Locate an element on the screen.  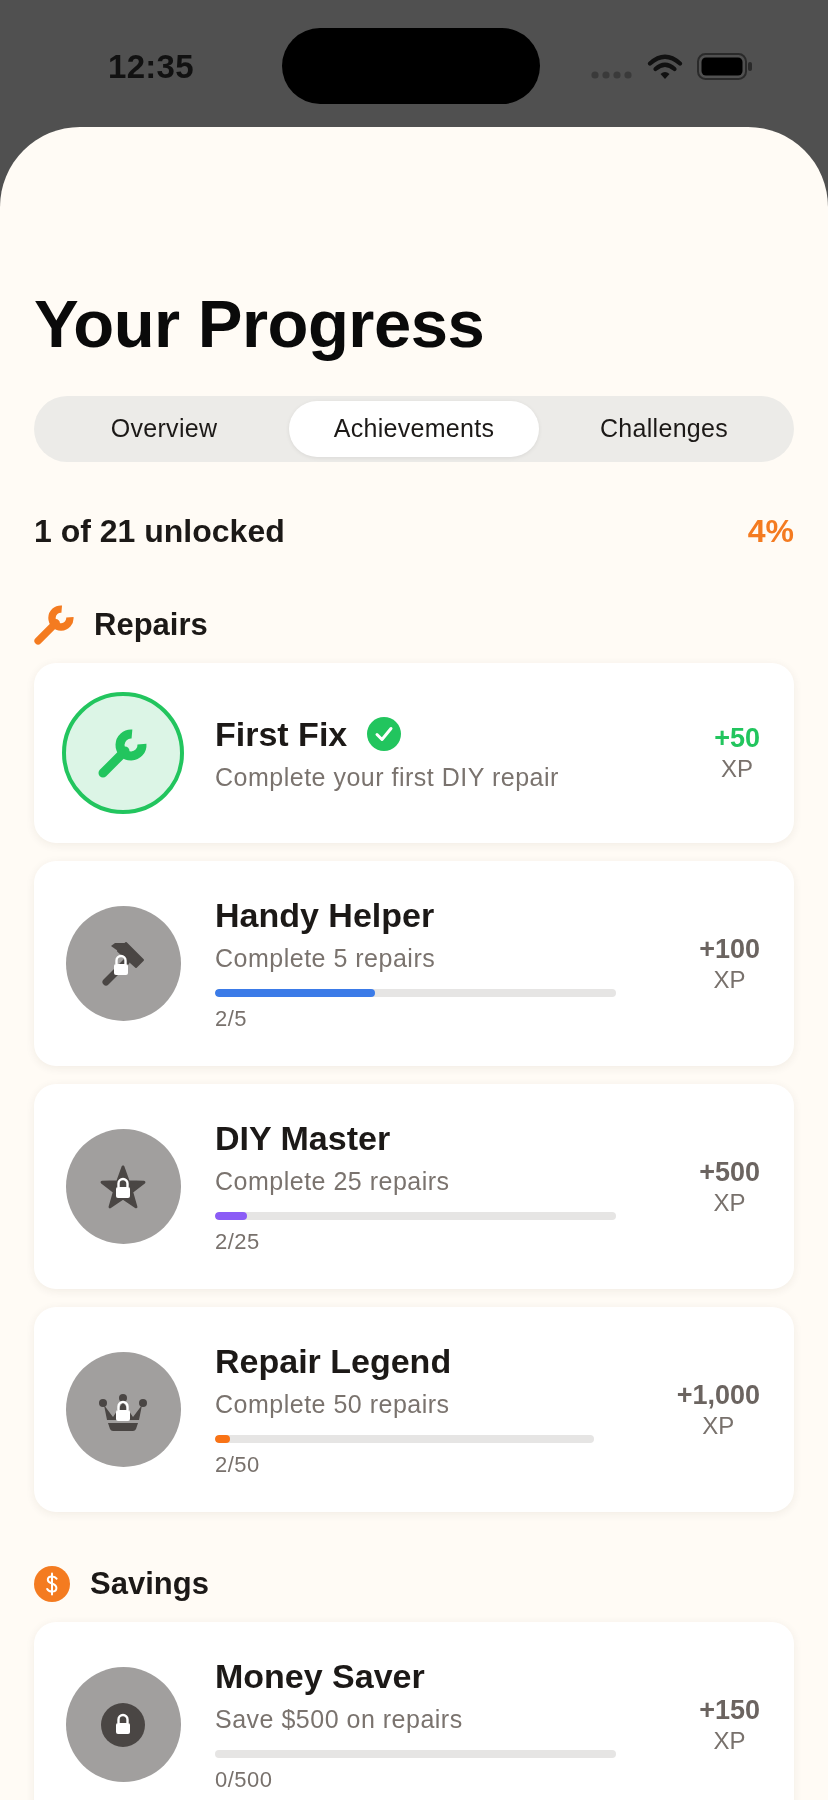
tab: Achievements is located at coordinates (414, 429).